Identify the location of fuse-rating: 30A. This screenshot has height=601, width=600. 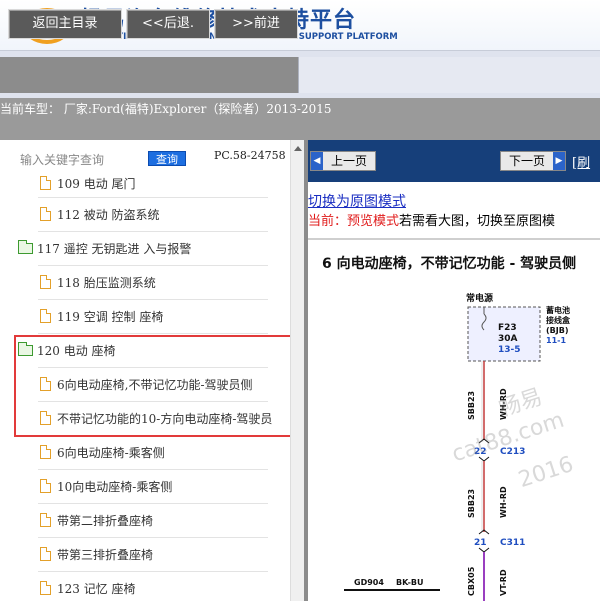
(508, 339).